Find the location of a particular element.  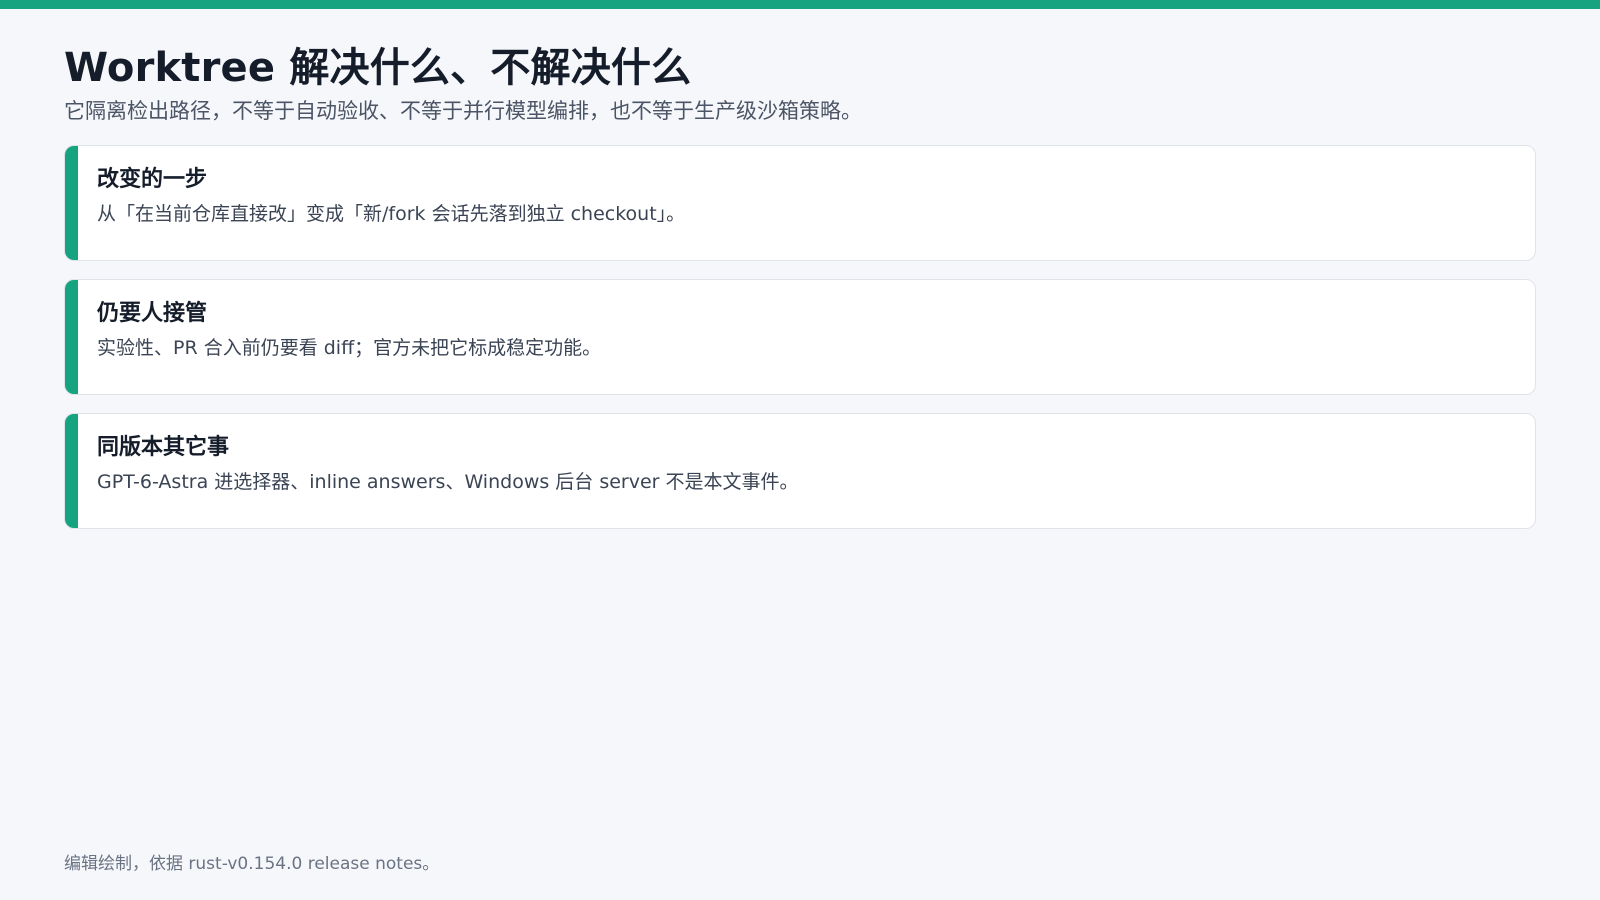

card-title: 仍要人接管 is located at coordinates (152, 313).